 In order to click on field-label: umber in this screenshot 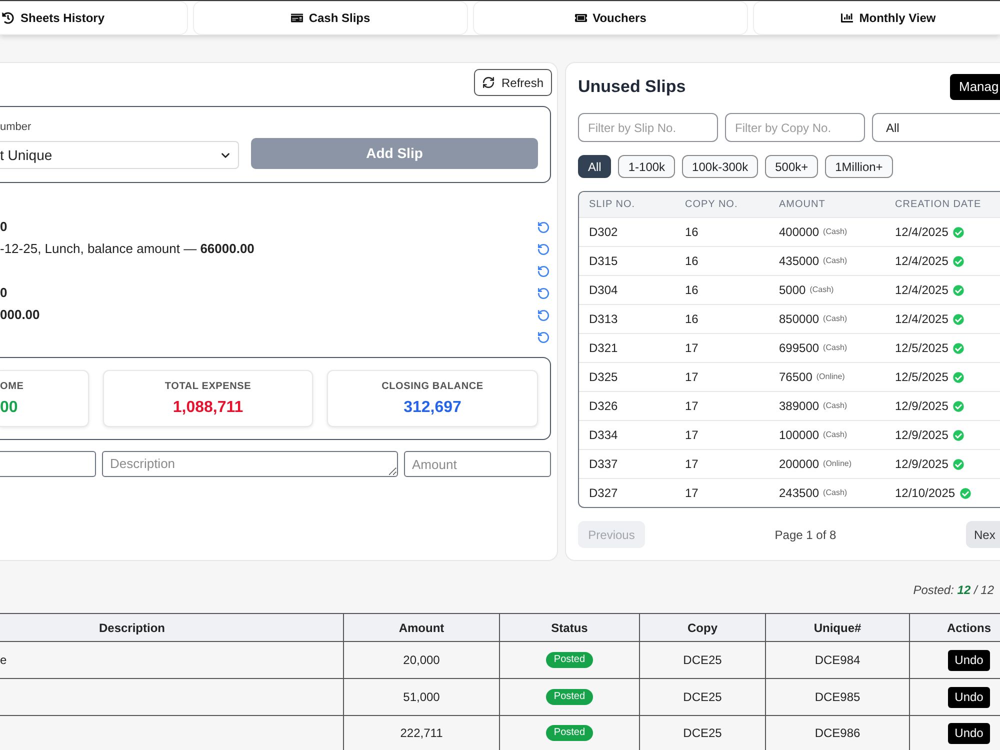, I will do `click(16, 127)`.